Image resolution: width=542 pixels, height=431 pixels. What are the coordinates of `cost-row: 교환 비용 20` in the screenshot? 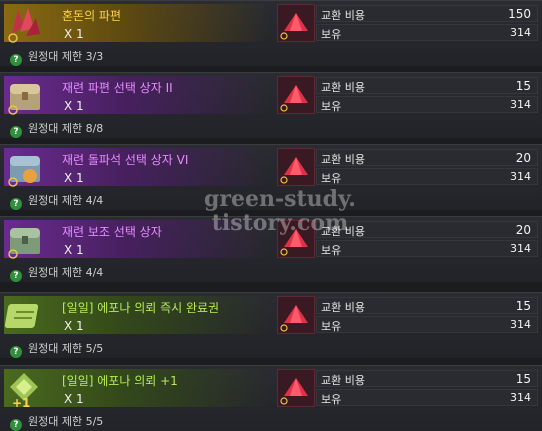 It's located at (427, 157).